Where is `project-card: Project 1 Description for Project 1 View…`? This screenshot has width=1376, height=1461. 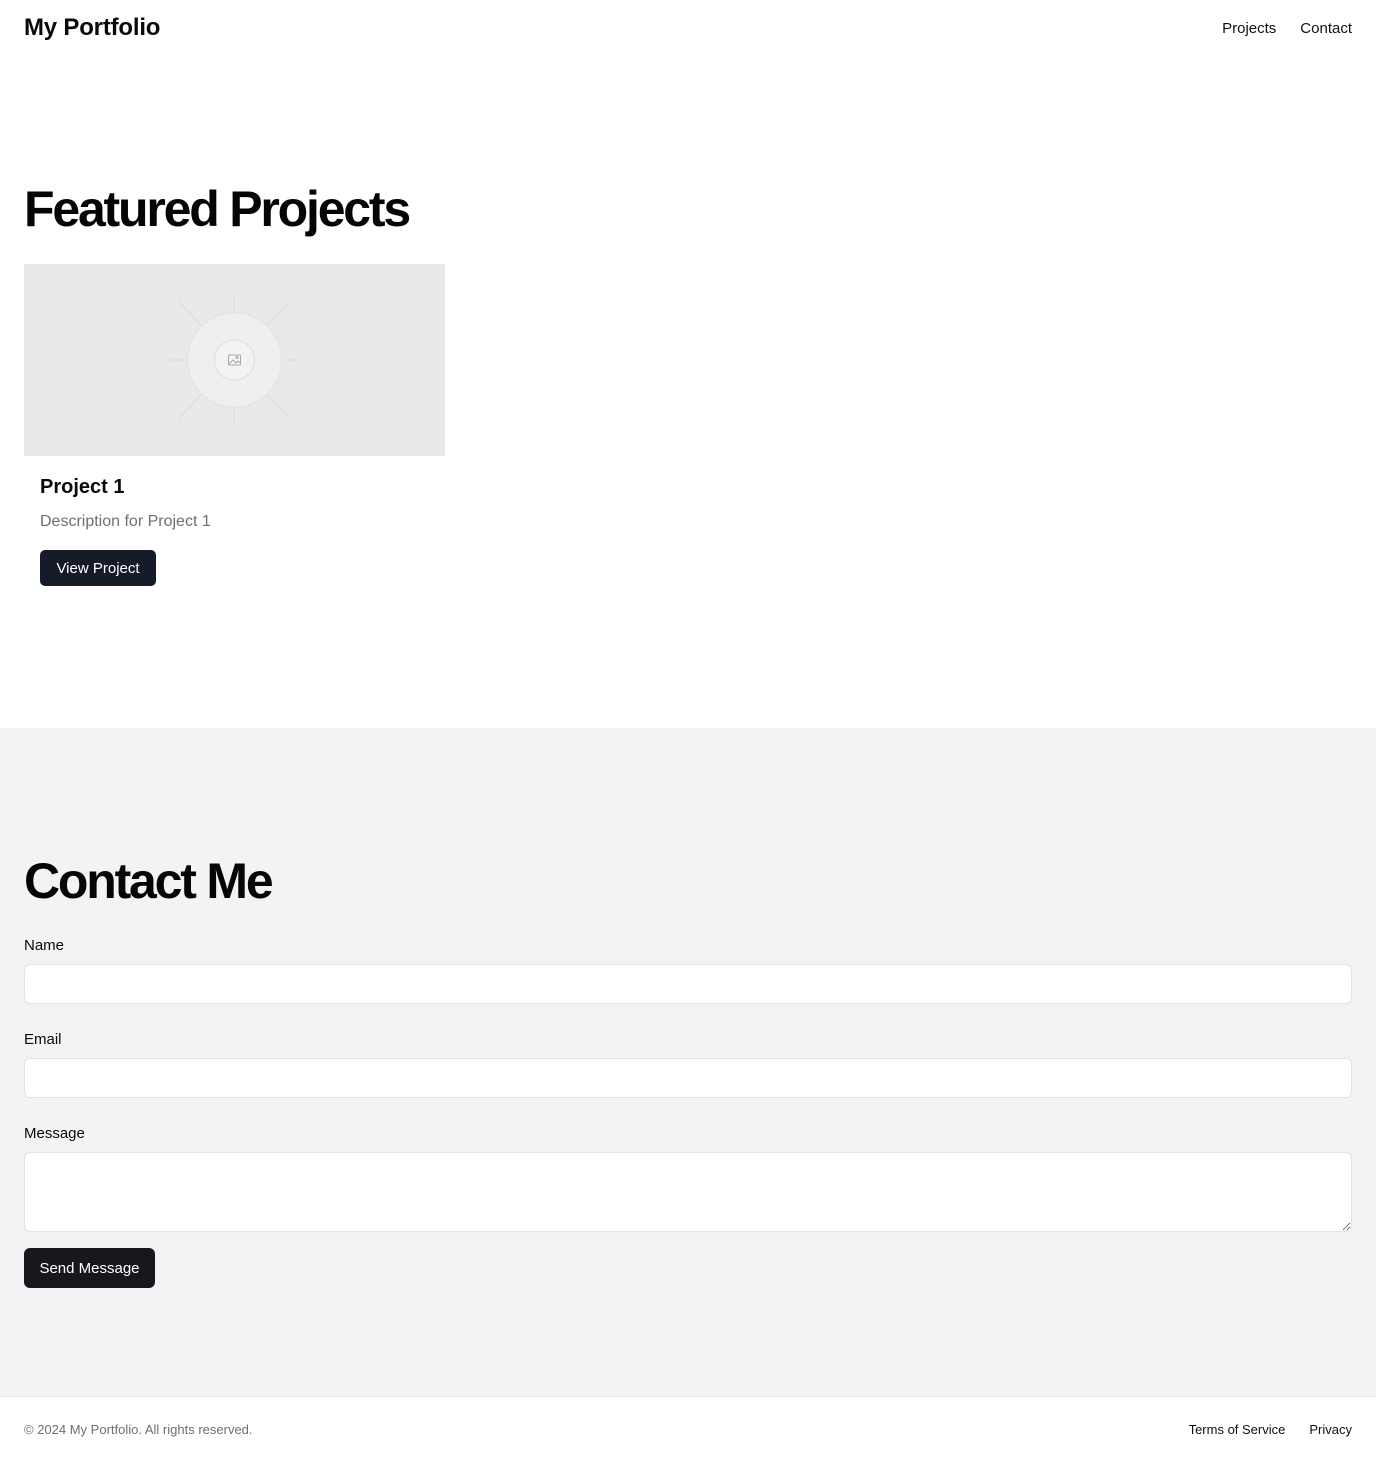
project-card: Project 1 Description for Project 1 View… is located at coordinates (234, 425).